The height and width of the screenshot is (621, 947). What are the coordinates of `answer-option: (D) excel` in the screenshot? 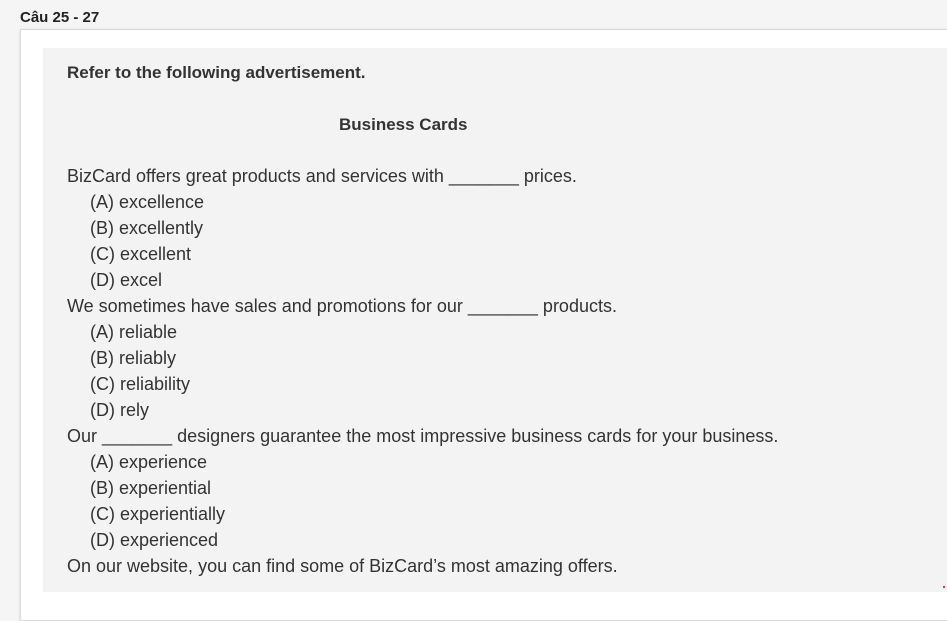 It's located at (126, 280).